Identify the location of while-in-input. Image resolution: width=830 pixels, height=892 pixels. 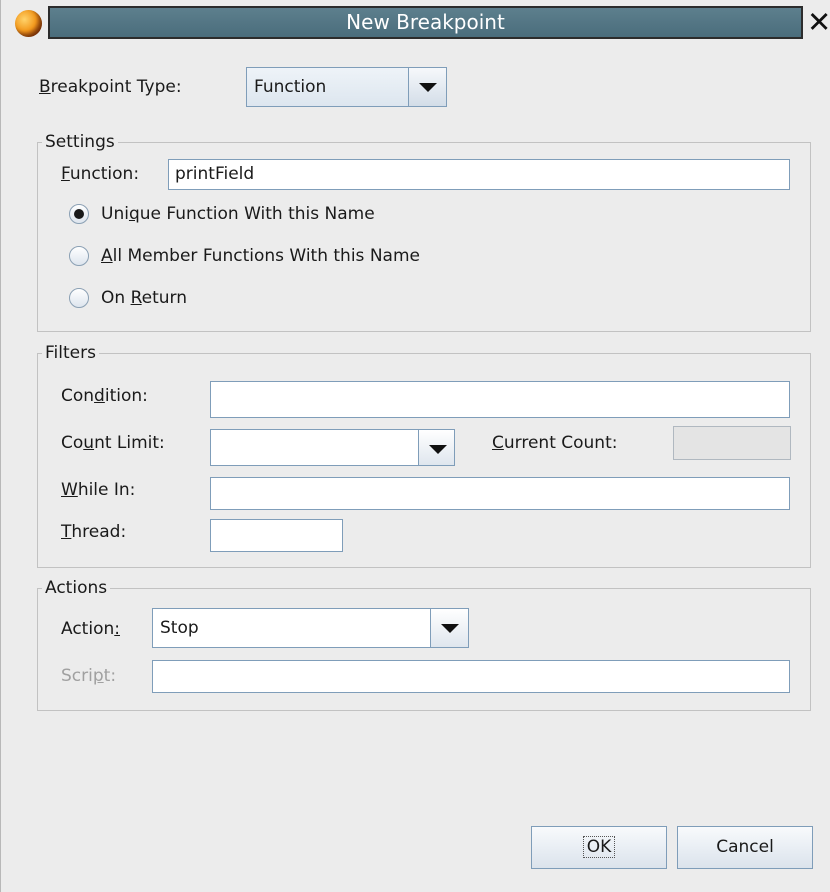
(500, 493).